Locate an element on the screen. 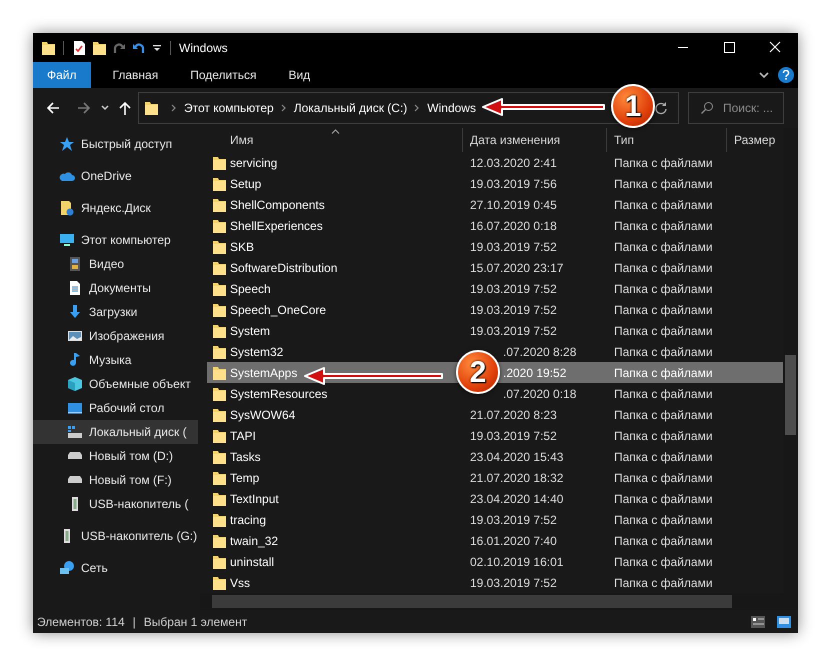 The height and width of the screenshot is (666, 831). file-name: Temp is located at coordinates (245, 478).